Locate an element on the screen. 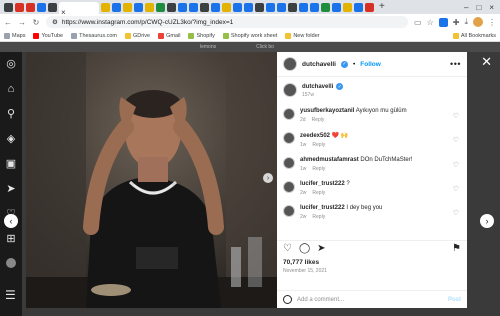 Image resolution: width=500 pixels, height=316 pixels. back-icon: ← is located at coordinates (8, 22).